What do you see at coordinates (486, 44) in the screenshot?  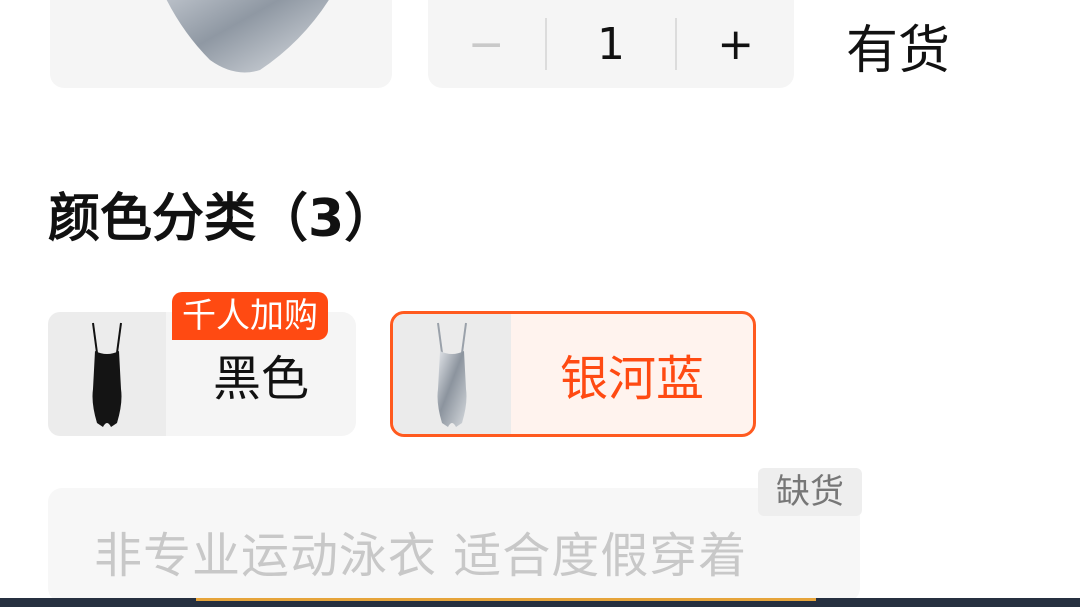 I see `decrease-button: −` at bounding box center [486, 44].